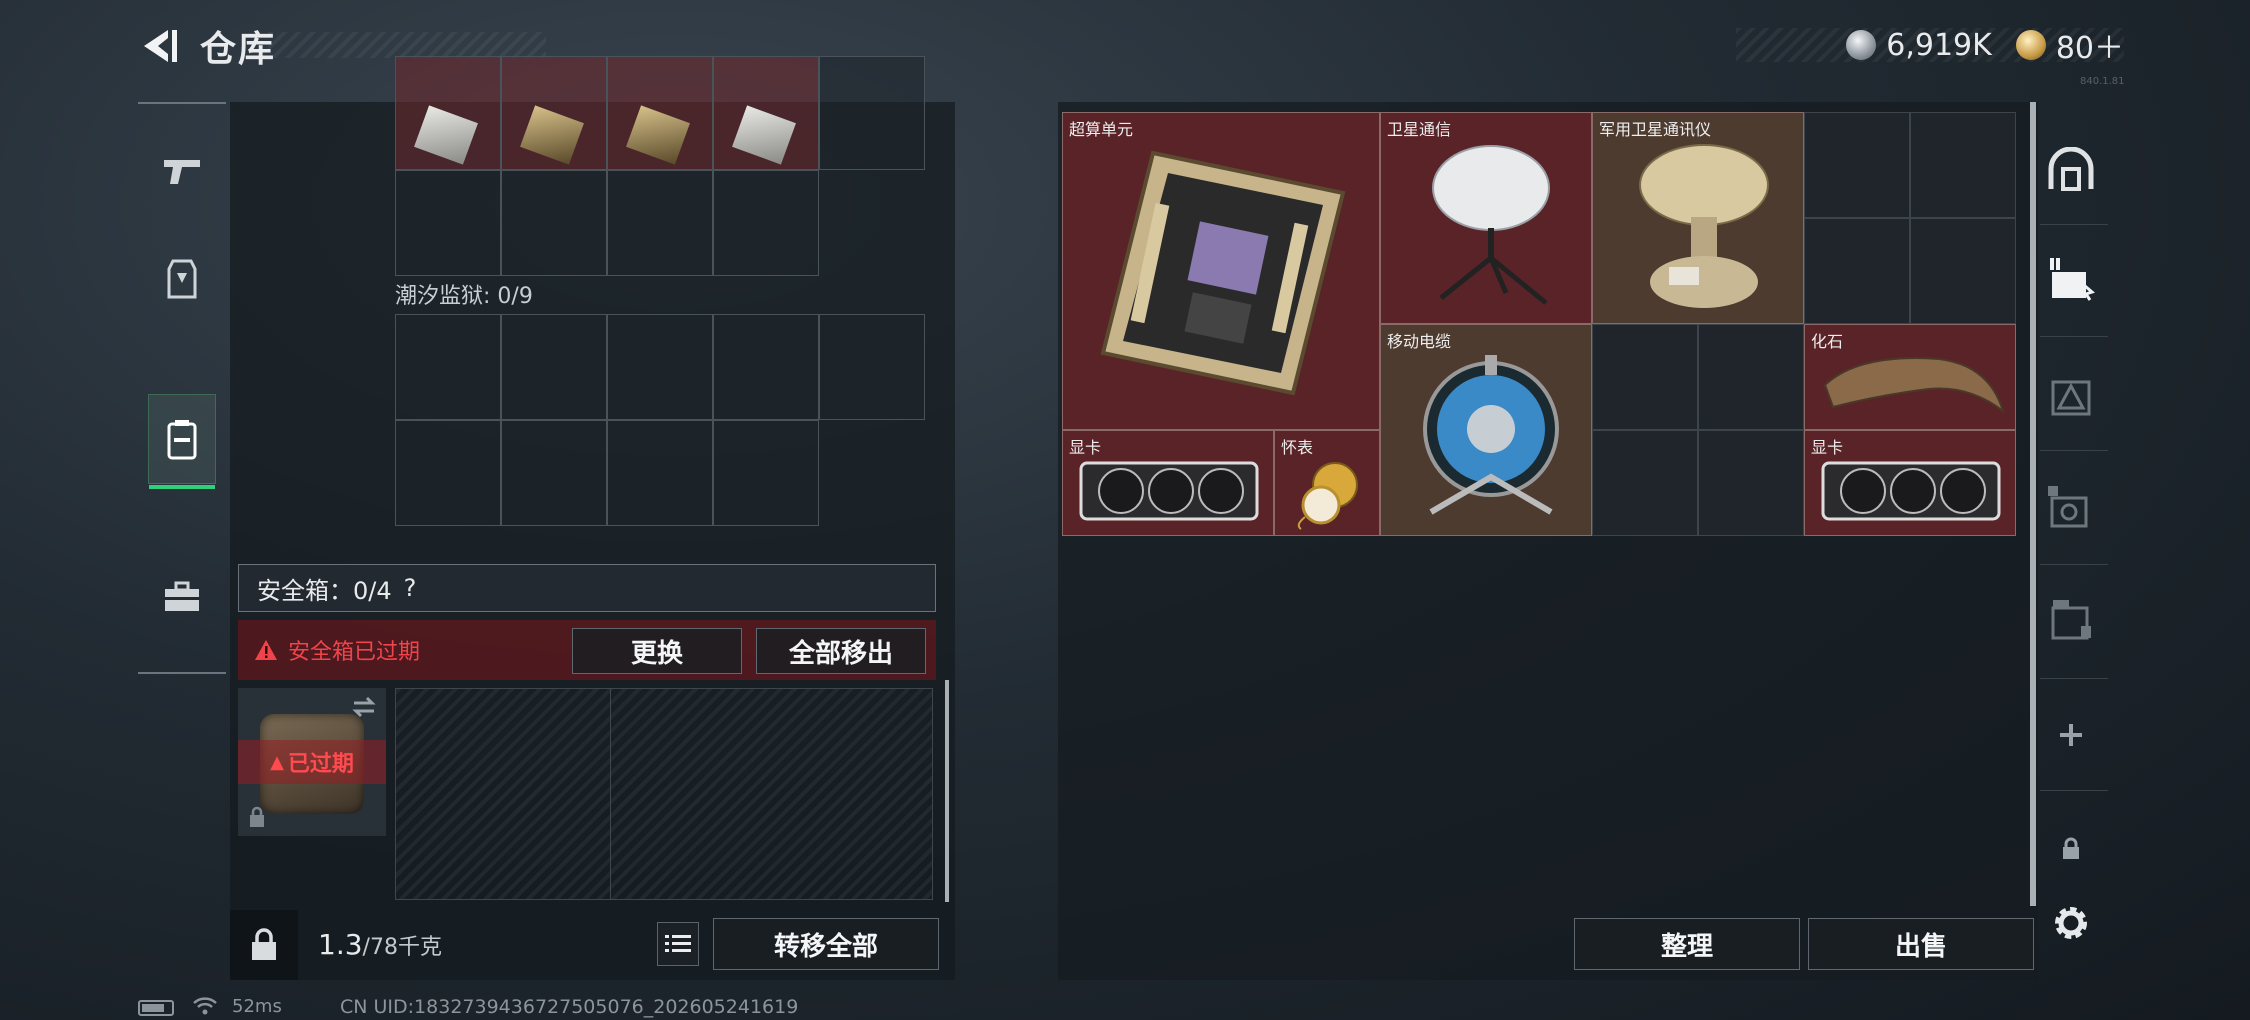 This screenshot has width=2250, height=1020. I want to click on plus-icon, so click(2071, 735).